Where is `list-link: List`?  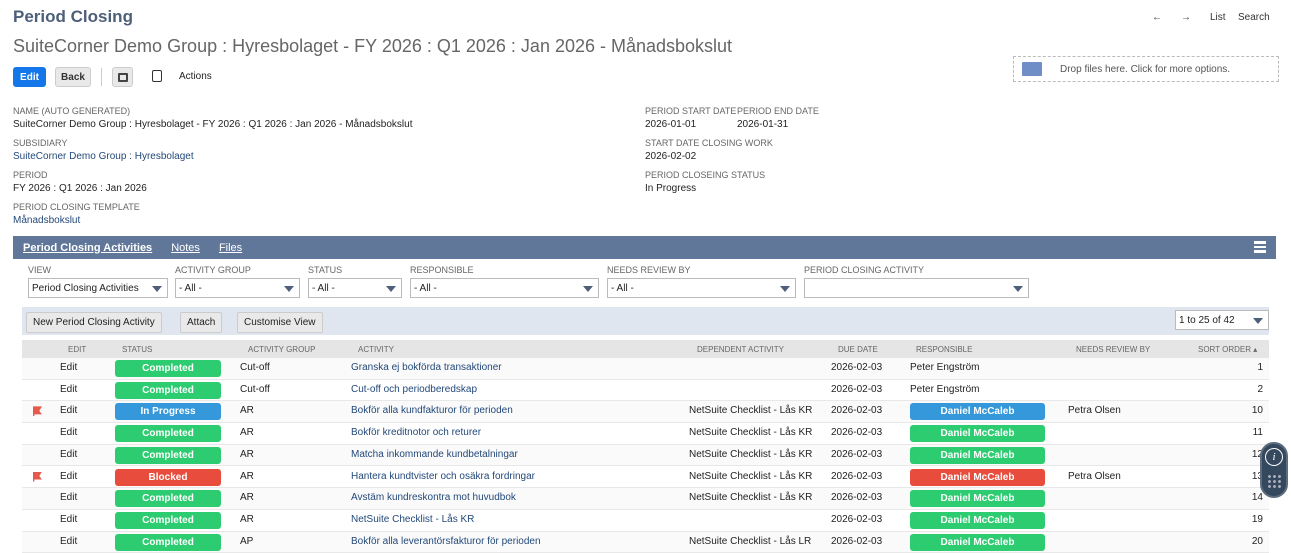 list-link: List is located at coordinates (1218, 17).